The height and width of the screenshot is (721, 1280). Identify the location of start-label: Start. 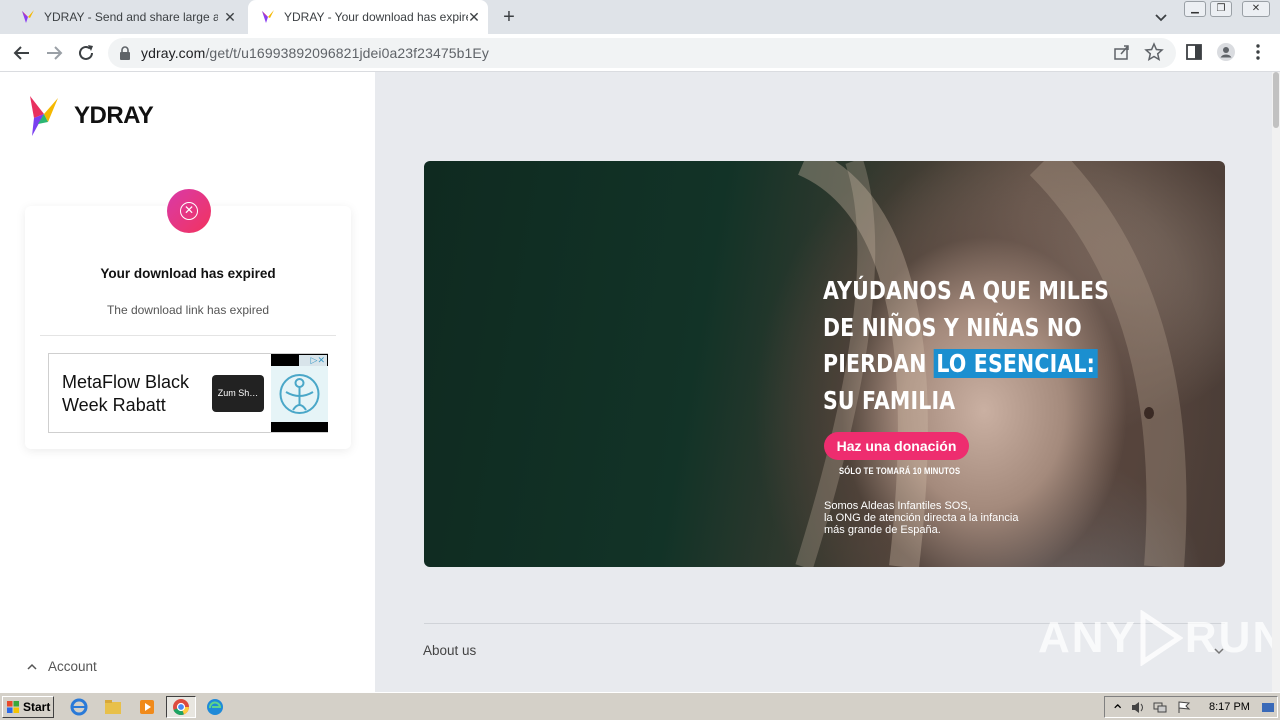
(37, 707).